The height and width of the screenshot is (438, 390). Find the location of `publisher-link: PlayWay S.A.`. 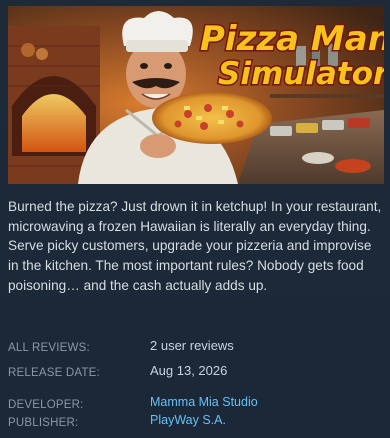

publisher-link: PlayWay S.A. is located at coordinates (188, 420).